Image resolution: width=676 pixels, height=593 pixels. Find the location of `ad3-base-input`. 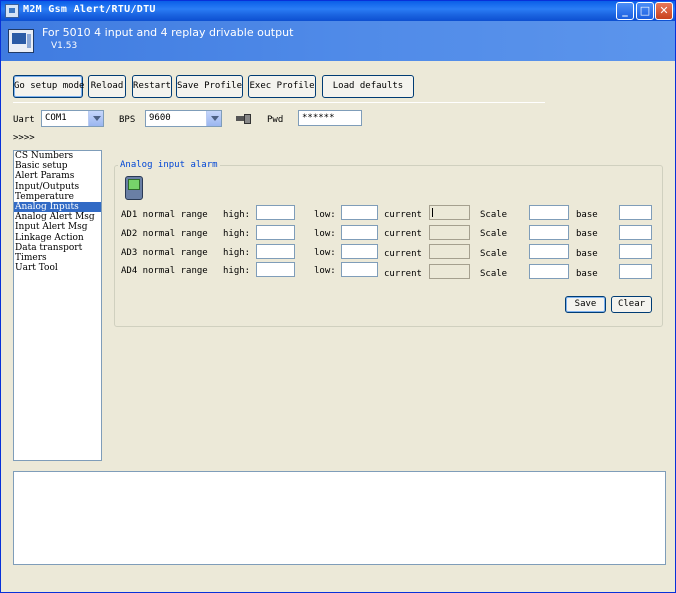

ad3-base-input is located at coordinates (635, 251).